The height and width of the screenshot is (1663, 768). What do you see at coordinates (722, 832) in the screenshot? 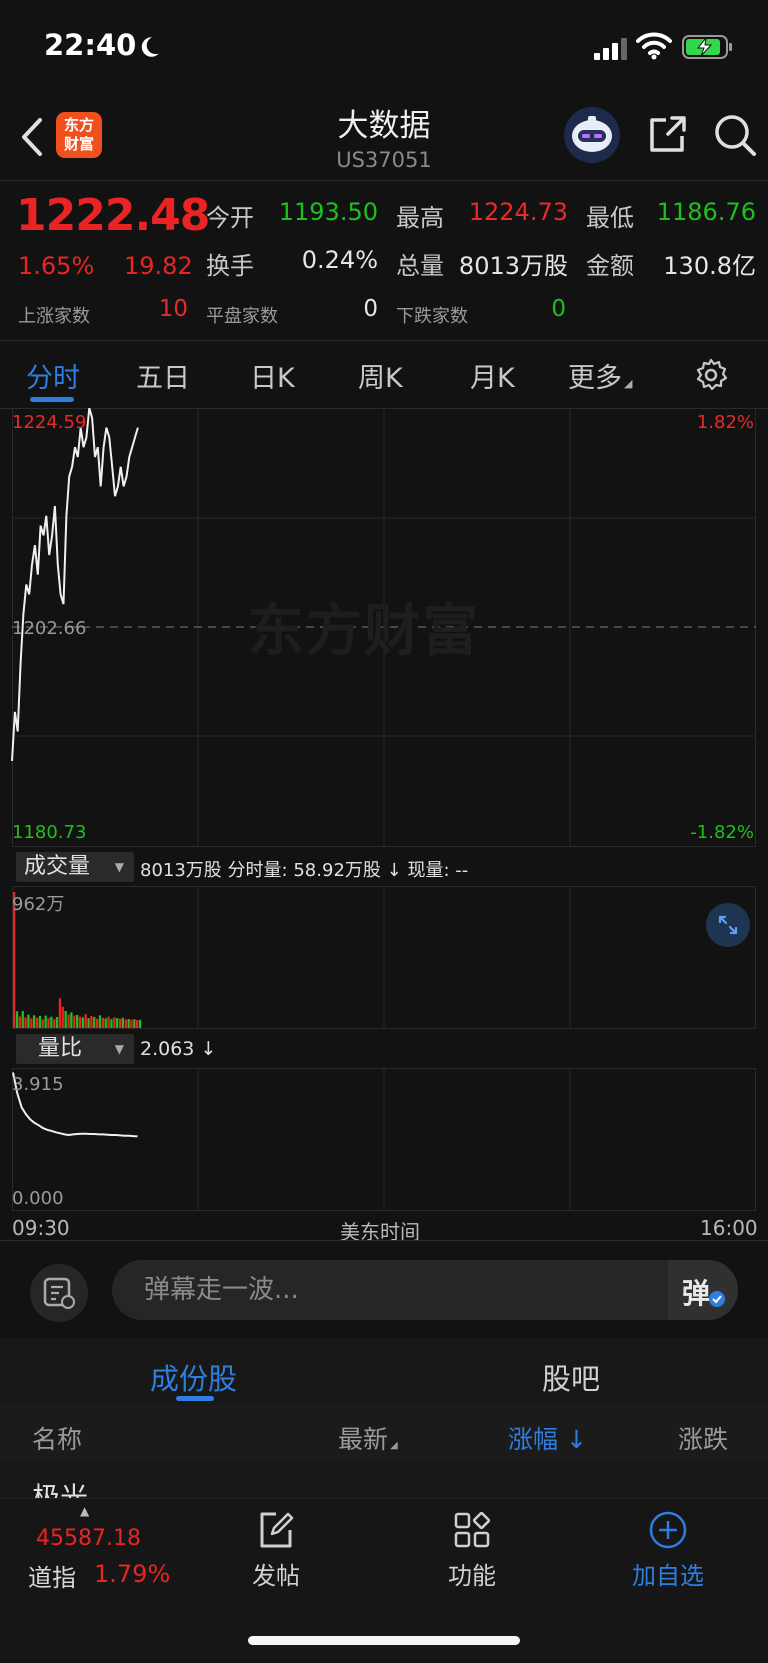
I see `pct-axis-bottom: -1.82%` at bounding box center [722, 832].